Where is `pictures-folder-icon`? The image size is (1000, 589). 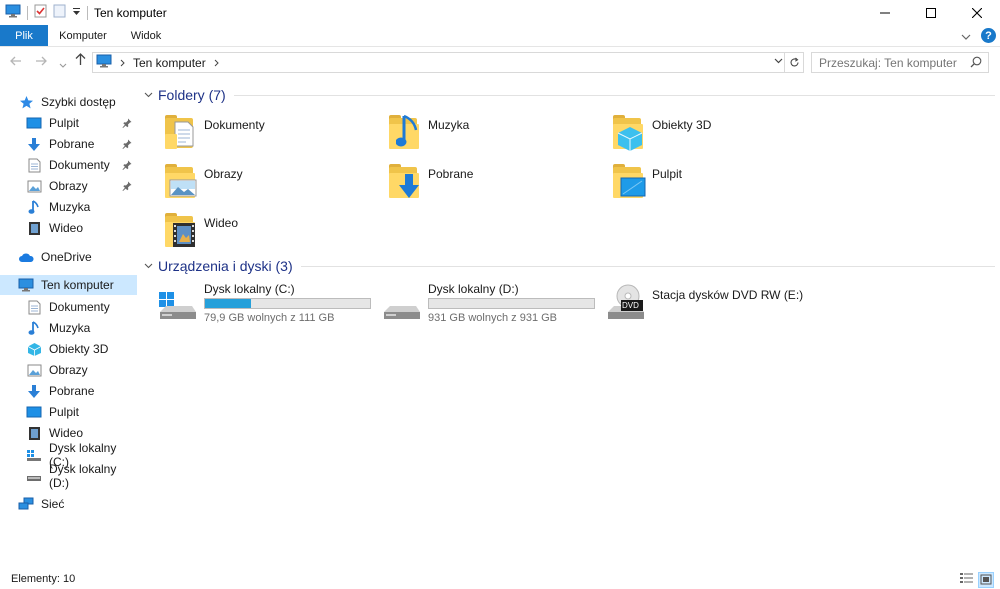
pictures-folder-icon is located at coordinates (180, 181).